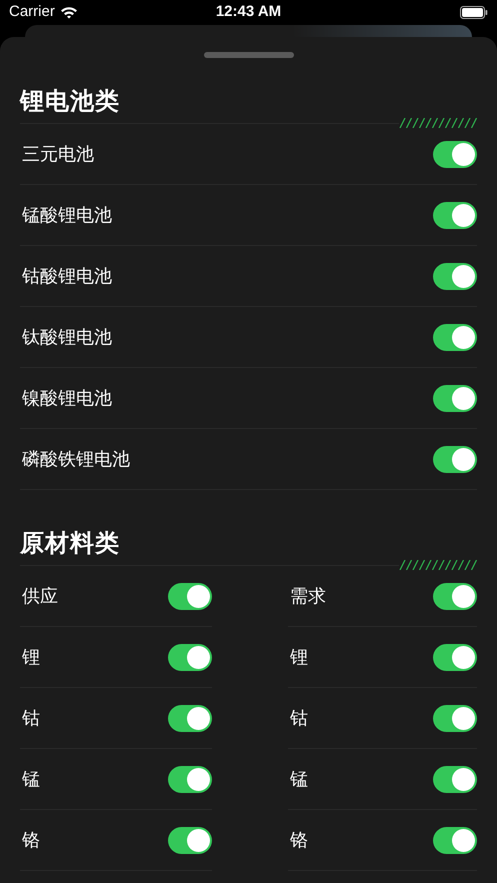 This screenshot has height=883, width=497. I want to click on section-title: 原材料类, so click(70, 543).